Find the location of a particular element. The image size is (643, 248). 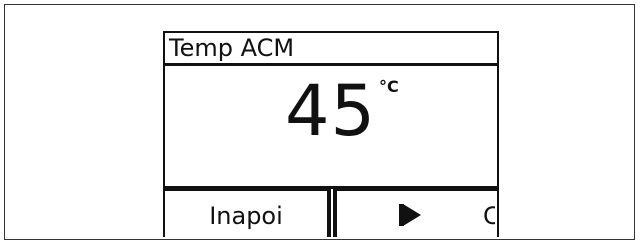

temperature-unit: °C is located at coordinates (389, 86).